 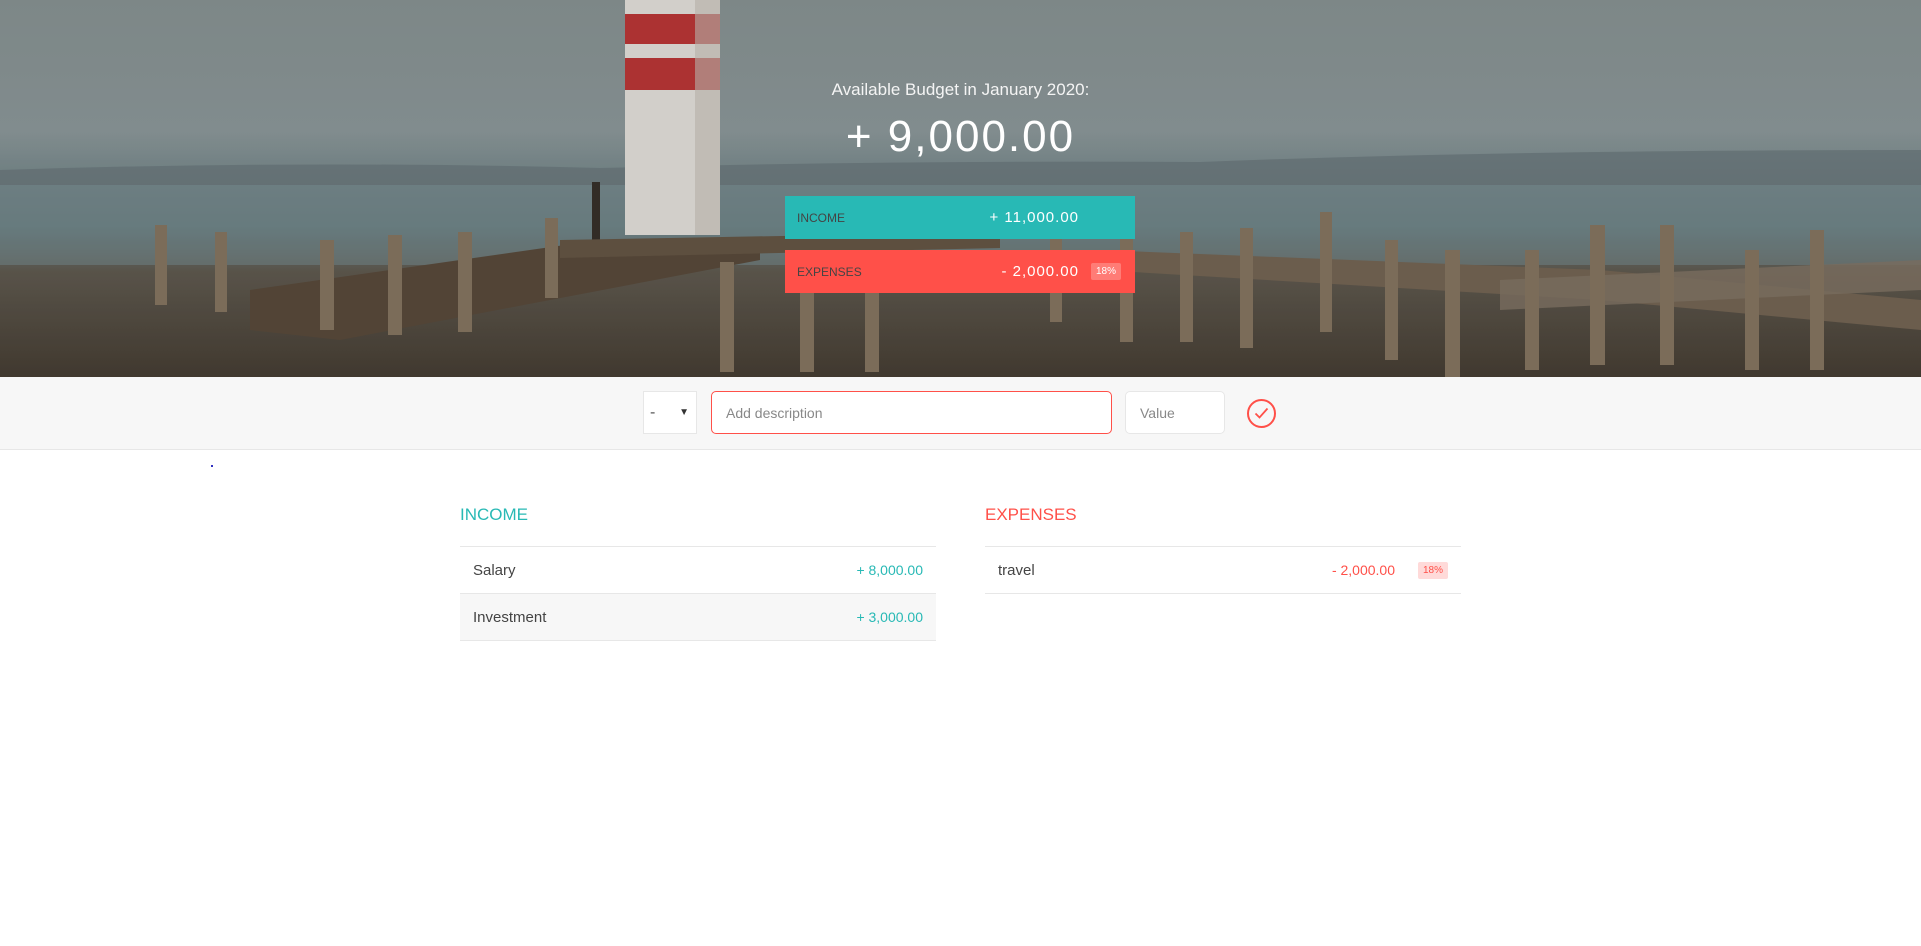 What do you see at coordinates (960, 271) in the screenshot?
I see `budget-expenses-summary: EXPENSES - 2,000.00 18%` at bounding box center [960, 271].